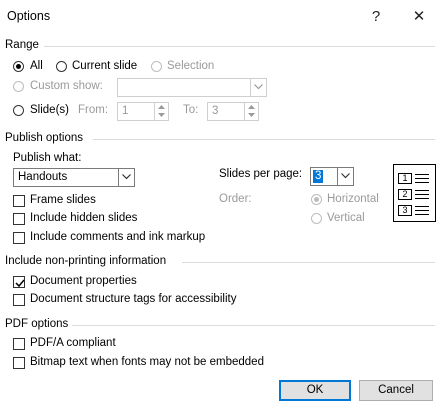 The height and width of the screenshot is (411, 441). I want to click on pdf-section-label: PDF options, so click(37, 324).